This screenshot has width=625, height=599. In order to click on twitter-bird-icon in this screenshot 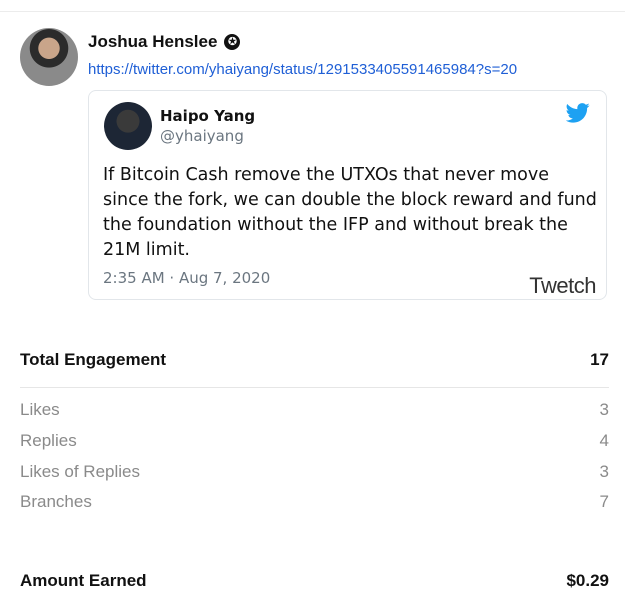, I will do `click(578, 113)`.